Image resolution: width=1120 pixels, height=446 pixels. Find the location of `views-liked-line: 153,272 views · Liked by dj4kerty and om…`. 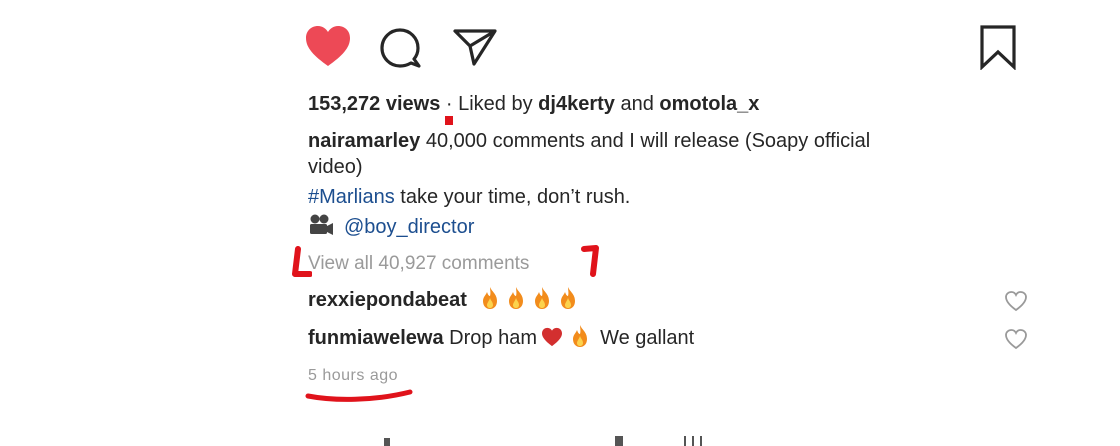

views-liked-line: 153,272 views · Liked by dj4kerty and om… is located at coordinates (533, 104).